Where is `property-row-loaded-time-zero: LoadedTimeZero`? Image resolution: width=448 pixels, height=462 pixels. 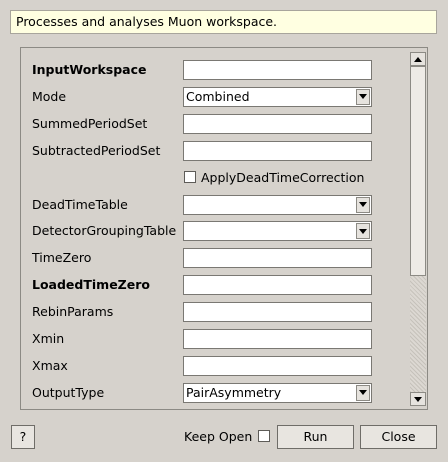
property-row-loaded-time-zero: LoadedTimeZero is located at coordinates (216, 285).